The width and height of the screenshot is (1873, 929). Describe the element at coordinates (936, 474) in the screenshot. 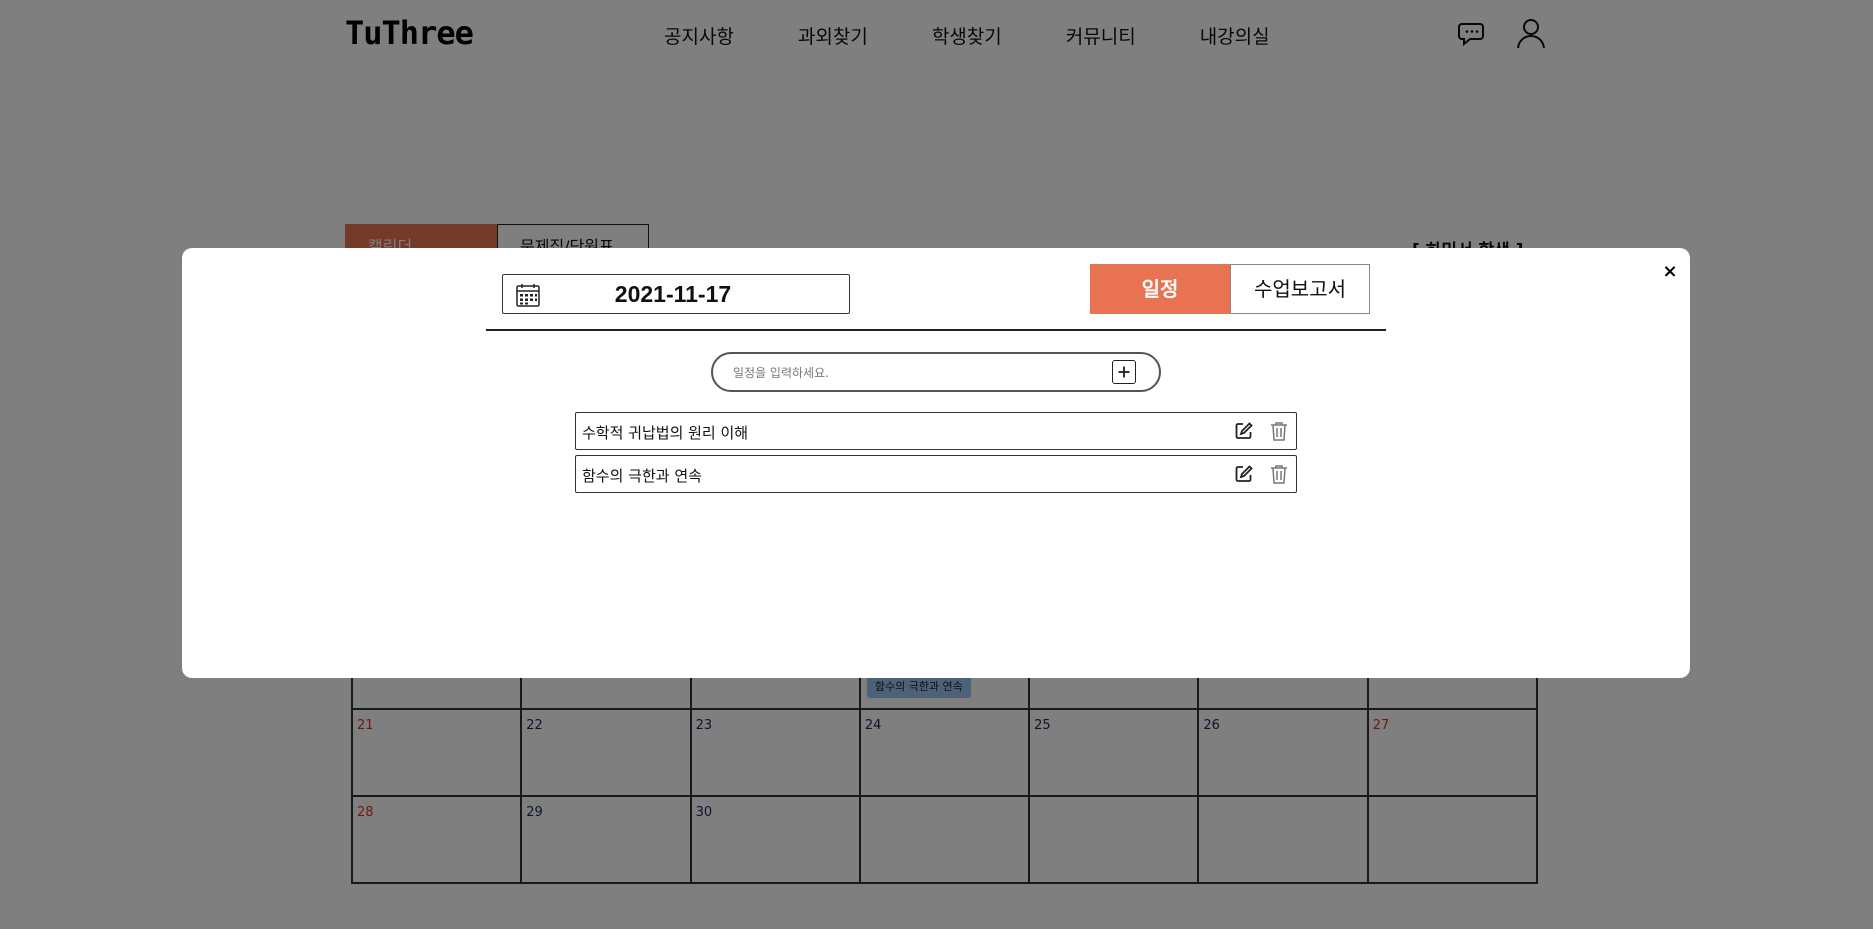

I see `schedule-item: 함수의 극한과 연속` at that location.